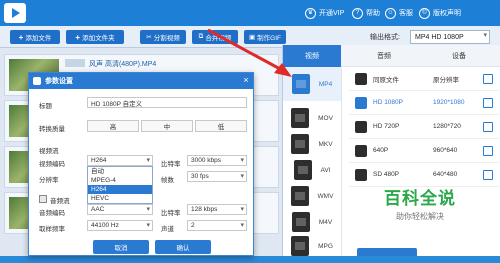 Image resolution: width=500 pixels, height=263 pixels. Describe the element at coordinates (325, 84) in the screenshot. I see `format-label: MP4` at that location.